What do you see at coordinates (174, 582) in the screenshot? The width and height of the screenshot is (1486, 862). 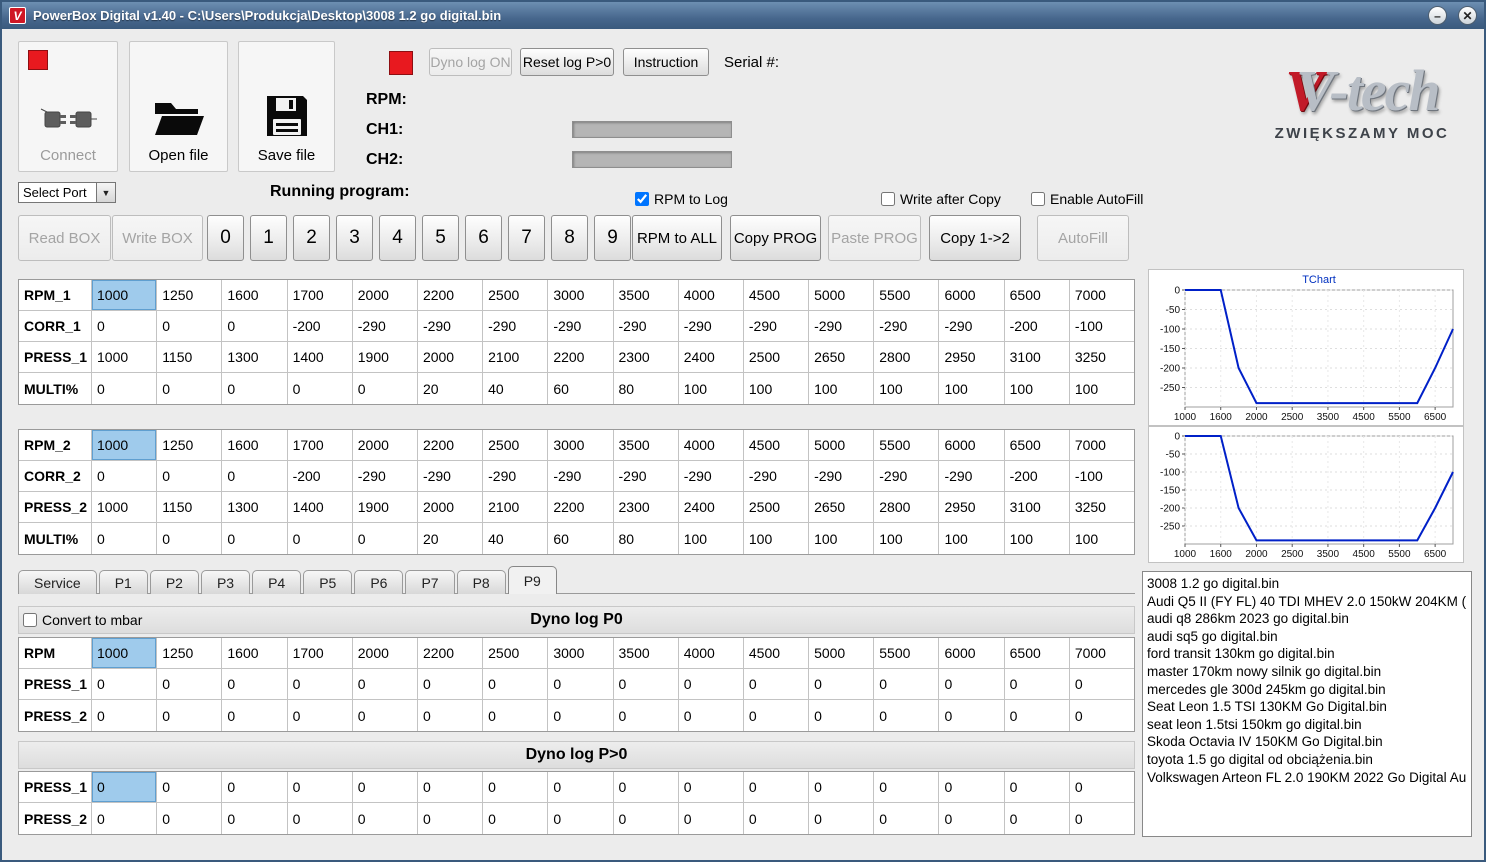 I see `tab-p2: P2` at bounding box center [174, 582].